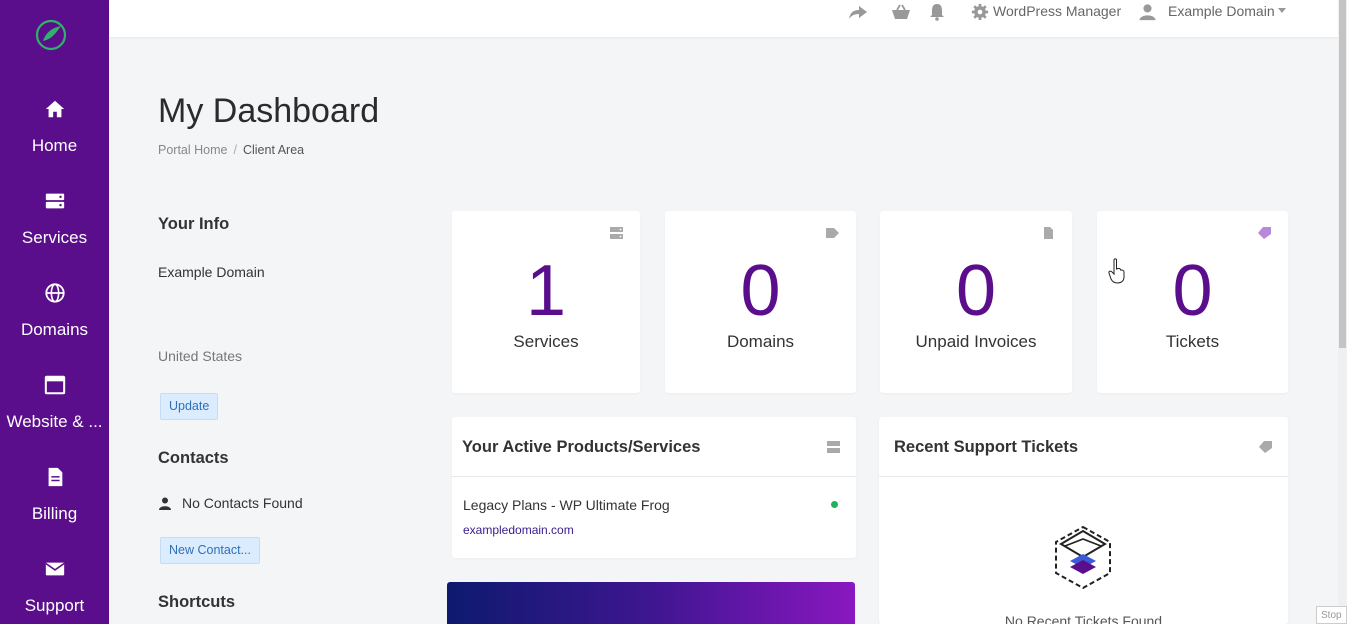  I want to click on sidebar-item-home: Home, so click(54, 141).